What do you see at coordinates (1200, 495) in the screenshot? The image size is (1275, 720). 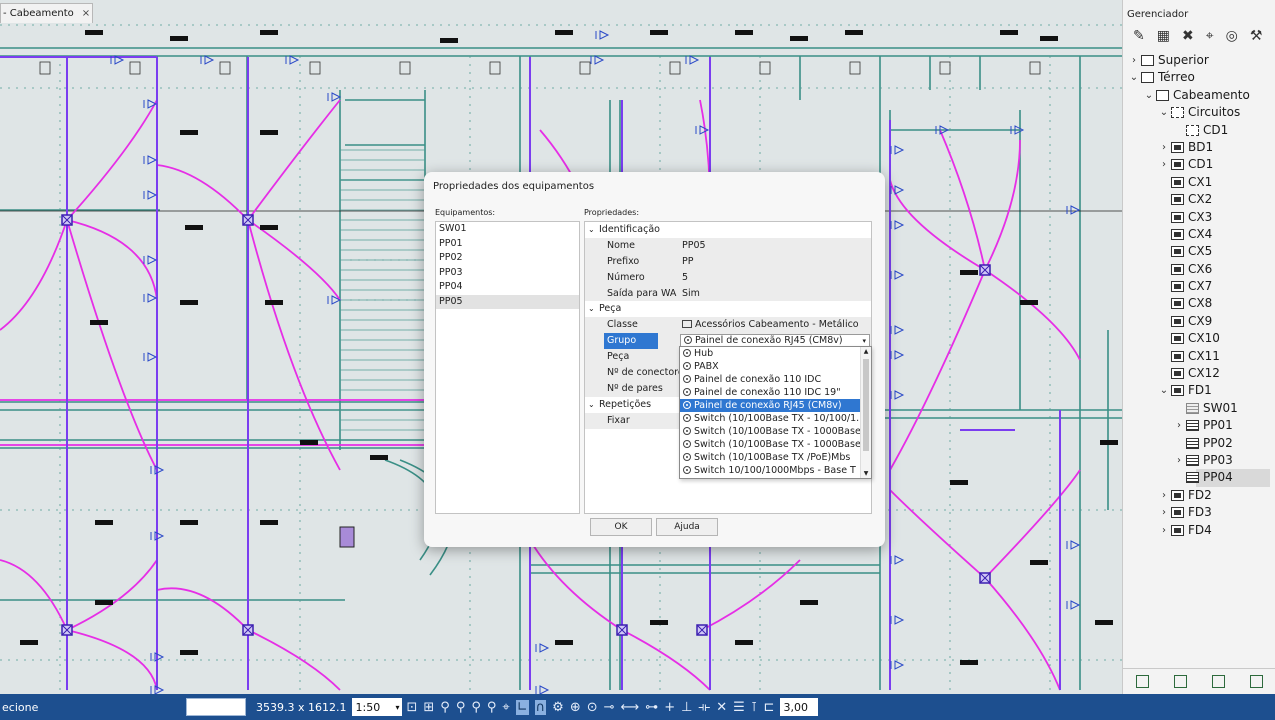 I see `tree-item-fd2: › FD2` at bounding box center [1200, 495].